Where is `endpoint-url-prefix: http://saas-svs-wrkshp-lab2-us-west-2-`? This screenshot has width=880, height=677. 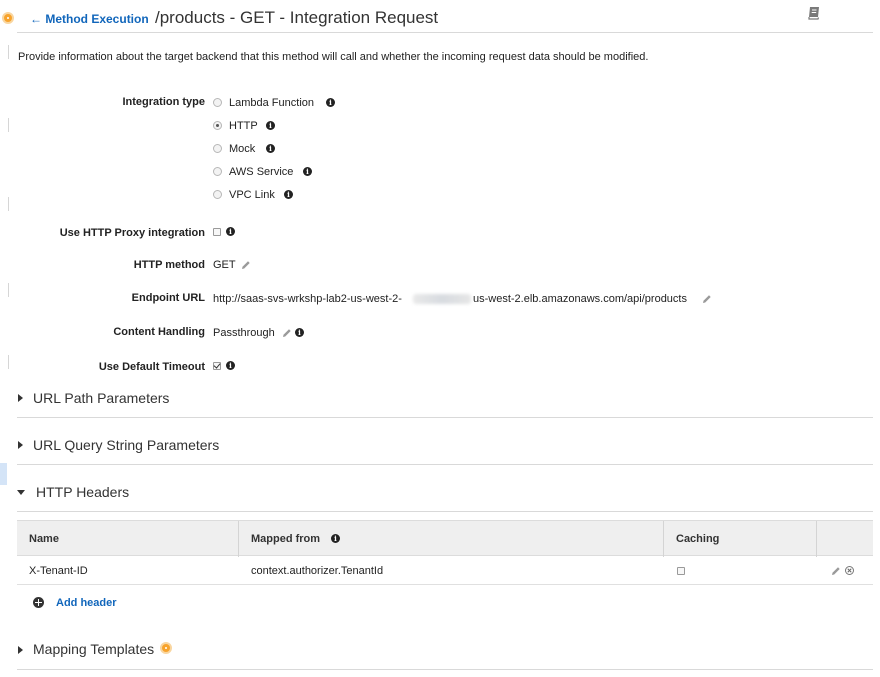
endpoint-url-prefix: http://saas-svs-wrkshp-lab2-us-west-2- is located at coordinates (307, 299).